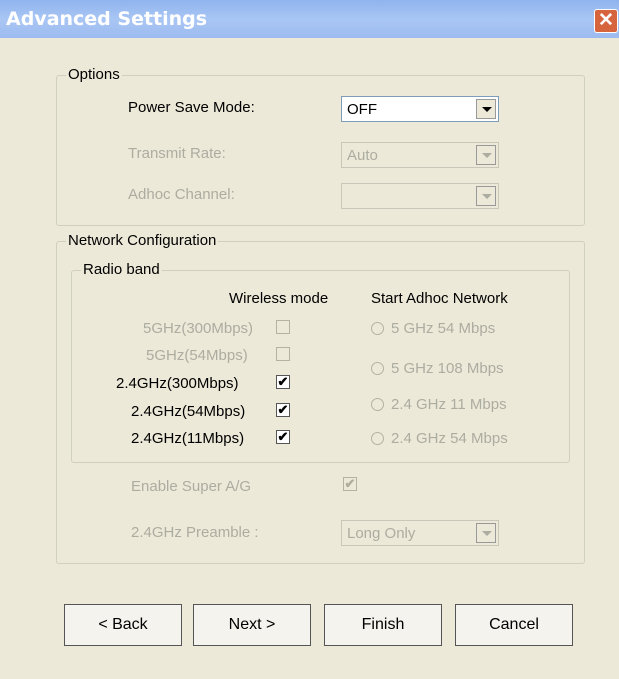 This screenshot has height=679, width=619. I want to click on finish-button: Finish, so click(383, 625).